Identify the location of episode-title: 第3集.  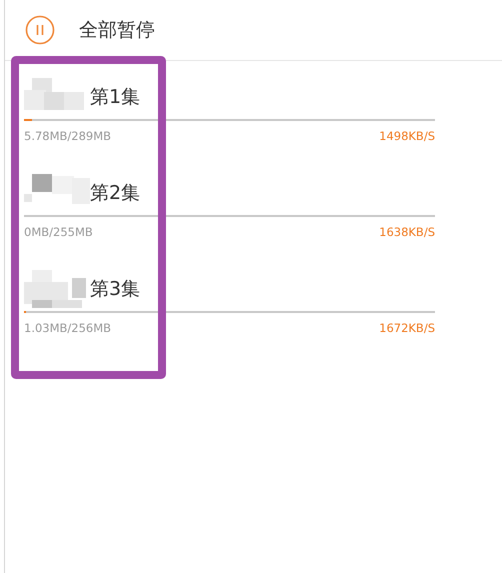
(115, 289).